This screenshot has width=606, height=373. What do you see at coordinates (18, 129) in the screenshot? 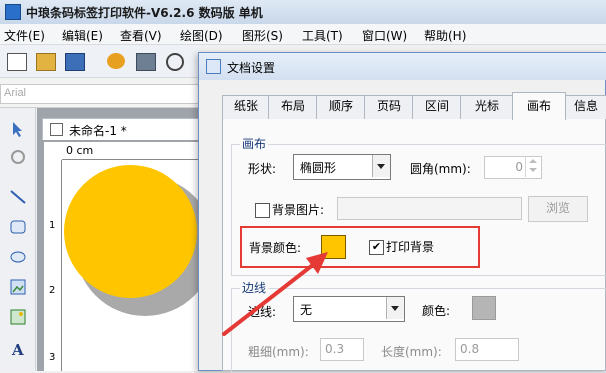
I see `select-arrow-icon` at bounding box center [18, 129].